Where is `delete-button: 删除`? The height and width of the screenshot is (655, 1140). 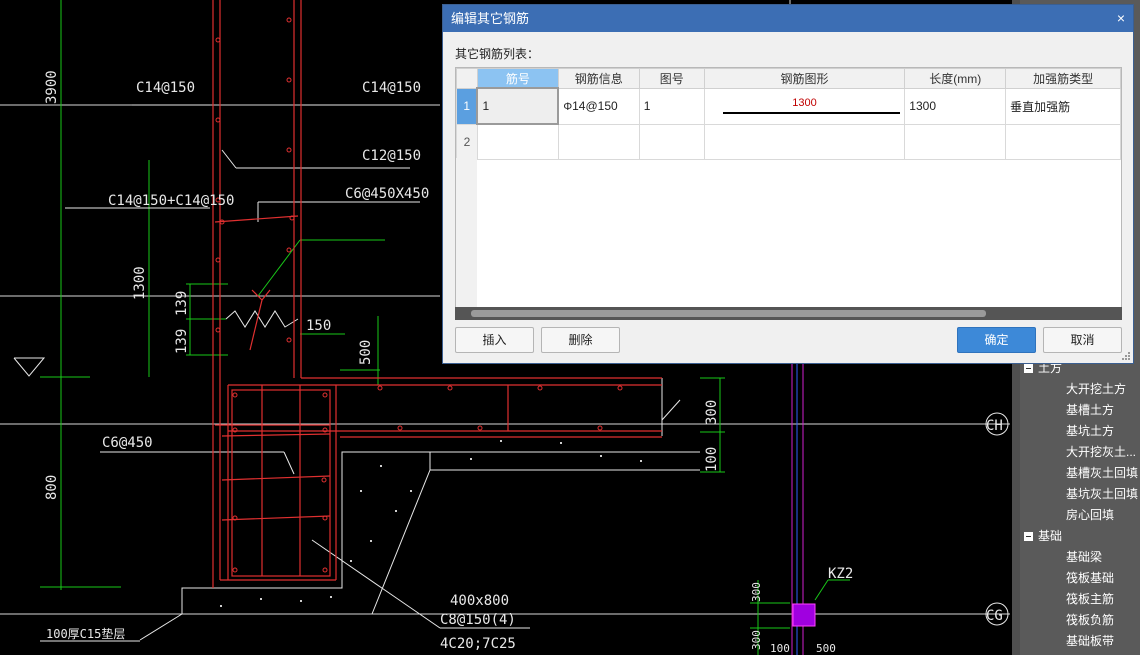 delete-button: 删除 is located at coordinates (580, 340).